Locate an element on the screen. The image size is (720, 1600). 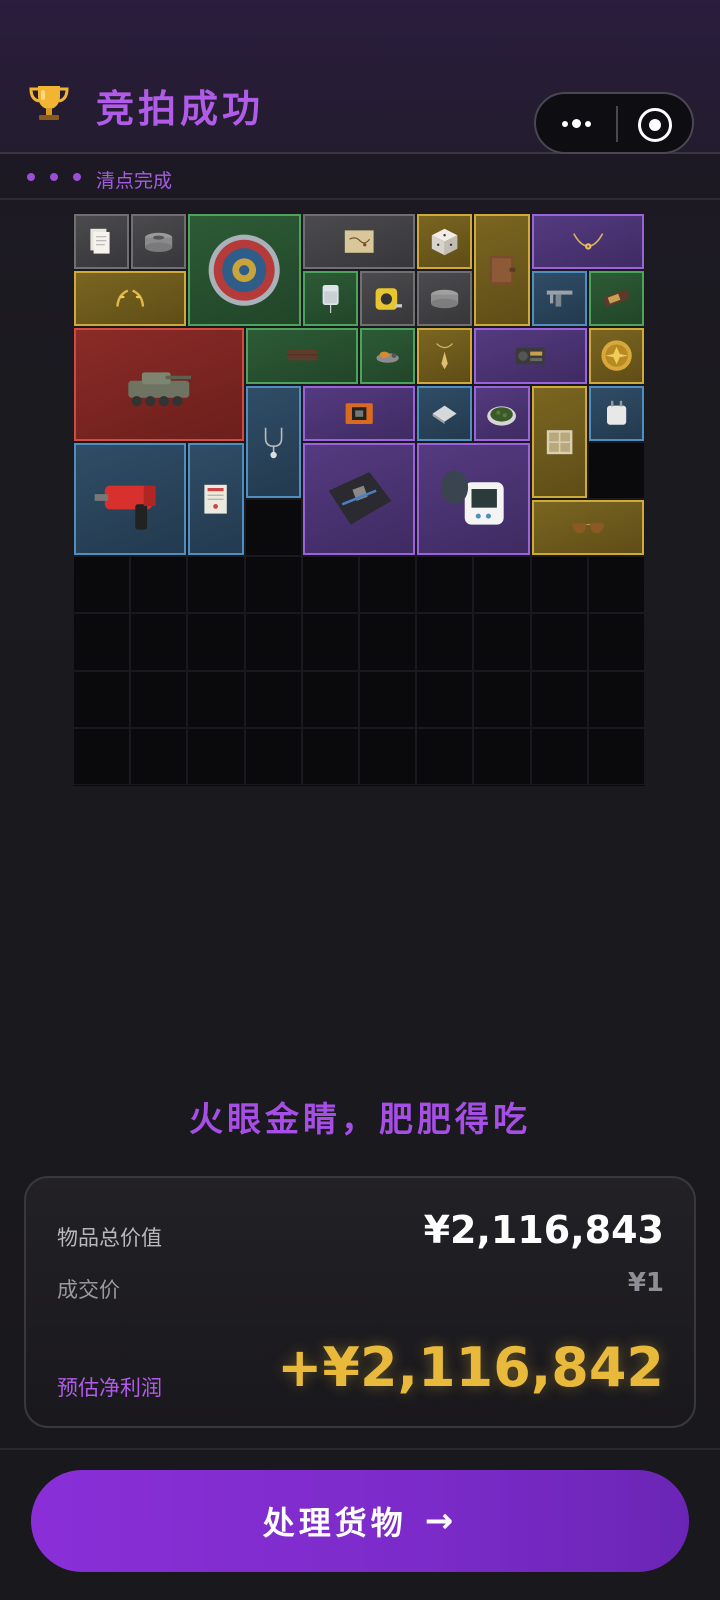
item-toy-bird is located at coordinates (388, 356).